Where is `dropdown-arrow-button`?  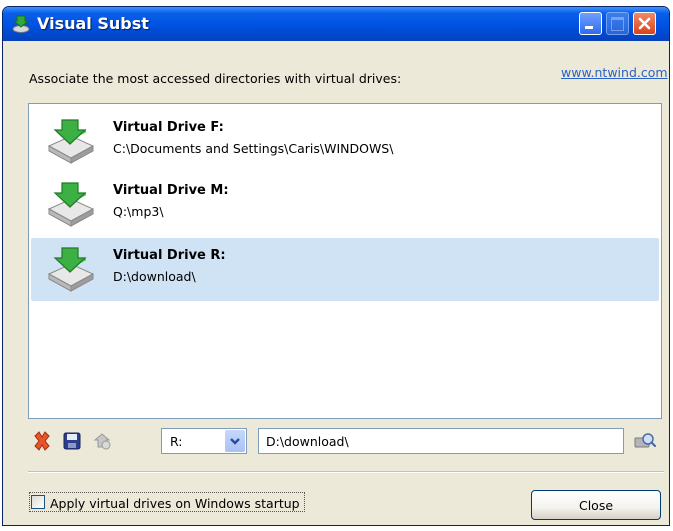
dropdown-arrow-button is located at coordinates (235, 441).